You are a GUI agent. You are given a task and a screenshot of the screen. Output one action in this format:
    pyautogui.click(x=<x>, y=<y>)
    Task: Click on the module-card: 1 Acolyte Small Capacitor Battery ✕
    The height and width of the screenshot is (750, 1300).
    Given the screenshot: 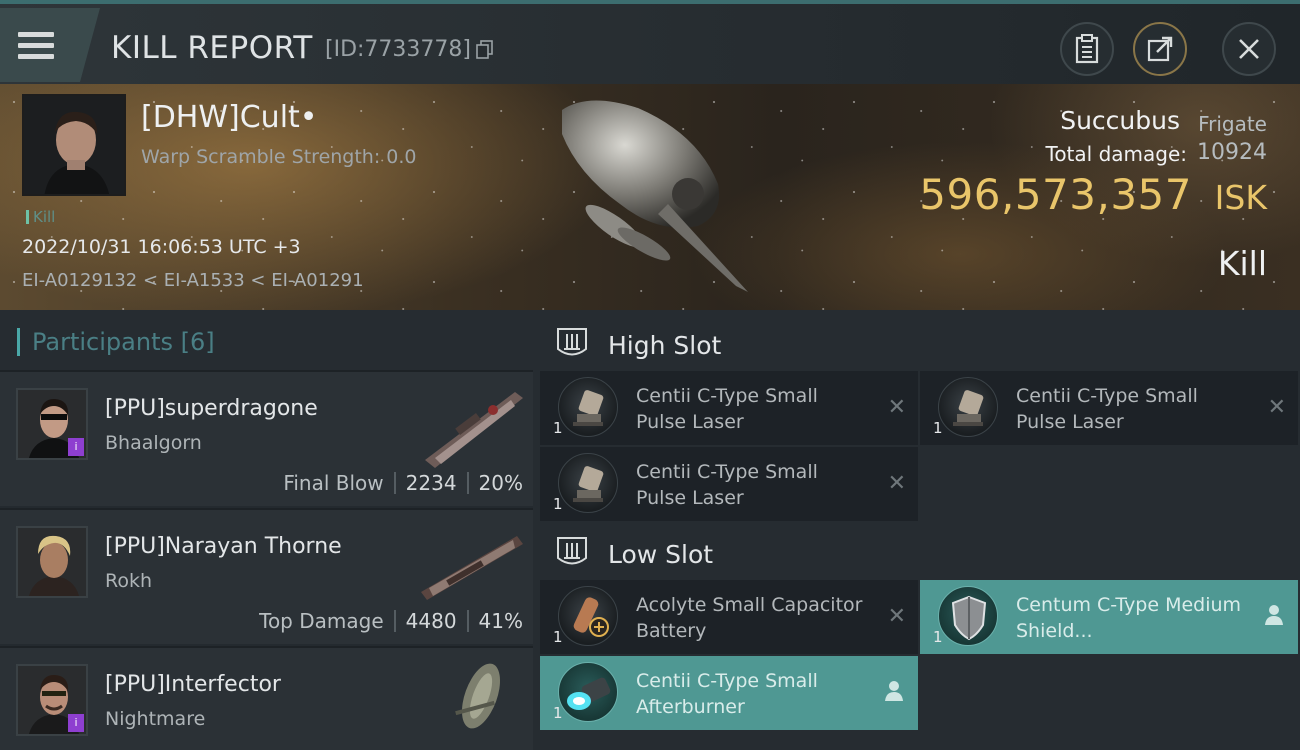 What is the action you would take?
    pyautogui.click(x=729, y=617)
    